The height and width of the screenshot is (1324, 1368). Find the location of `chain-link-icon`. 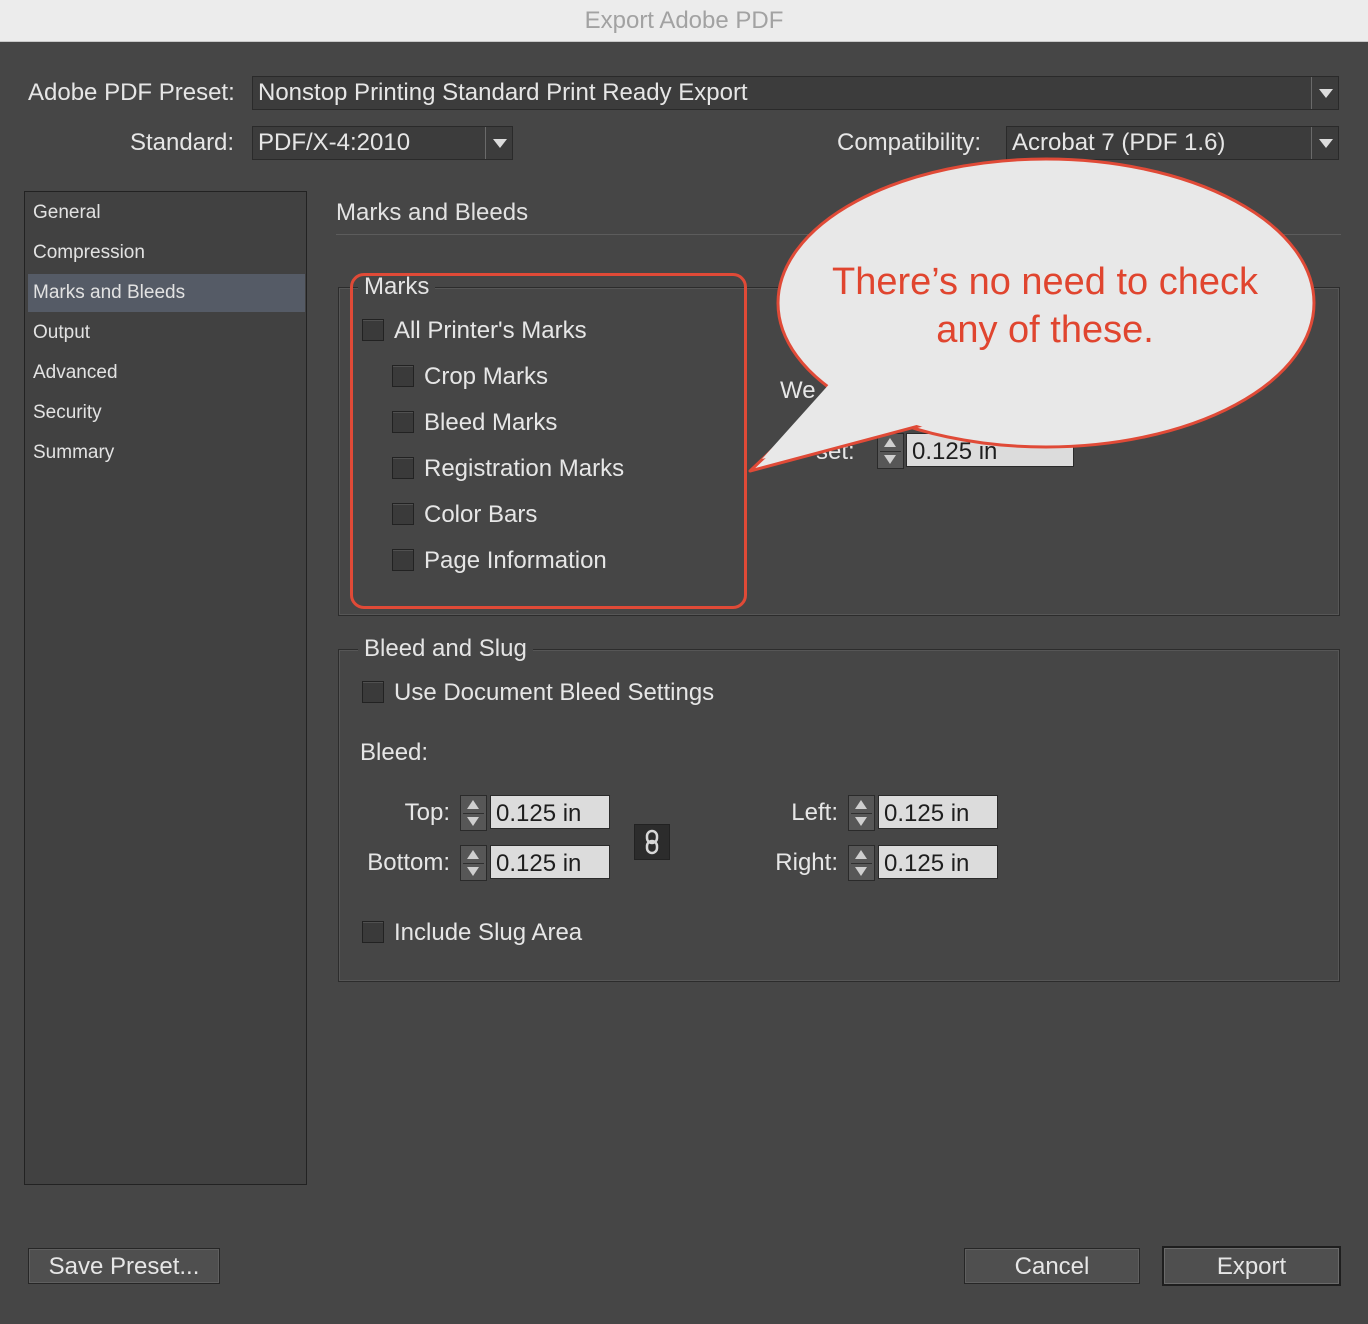

chain-link-icon is located at coordinates (652, 842).